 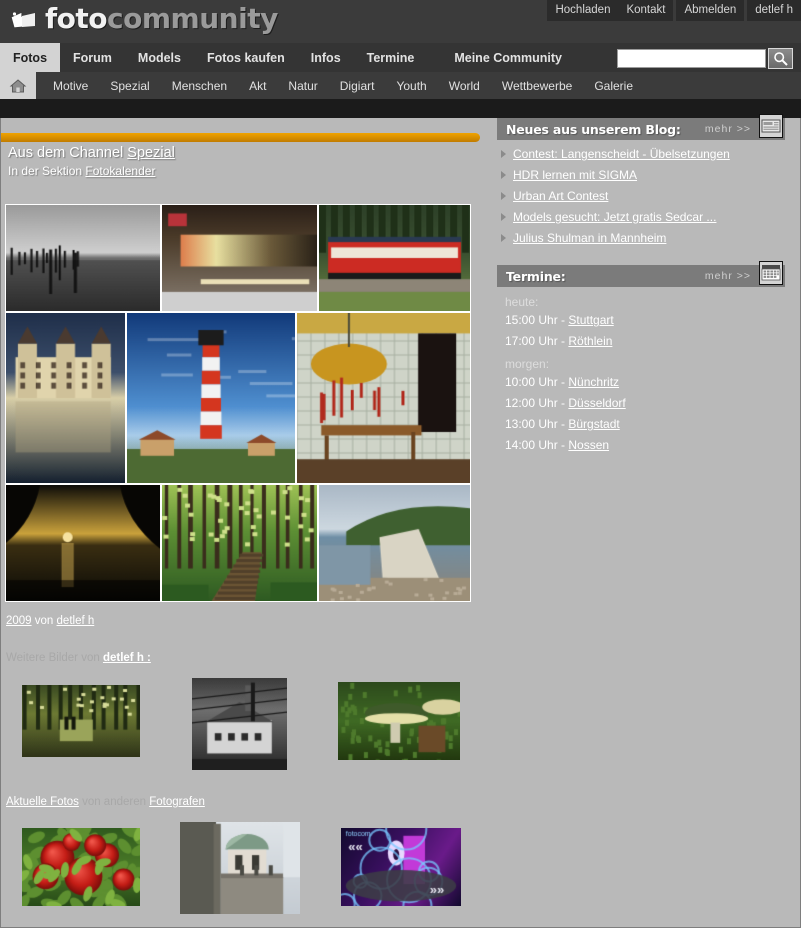 I want to click on photo-lake-sunset-cell, so click(x=83, y=543).